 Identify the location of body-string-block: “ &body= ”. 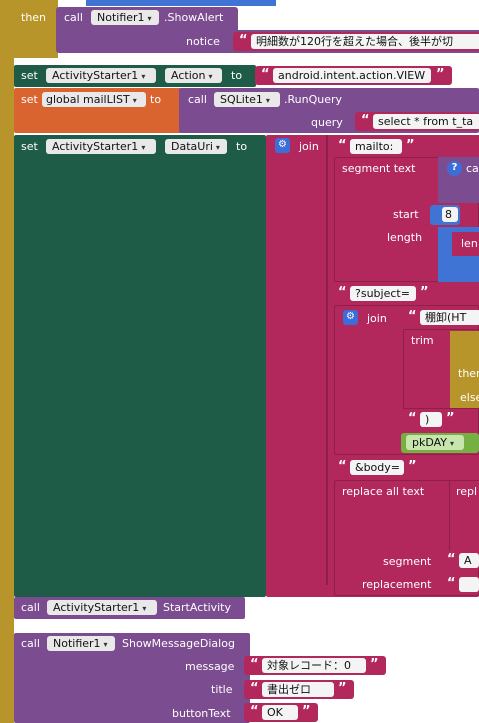
(378, 467).